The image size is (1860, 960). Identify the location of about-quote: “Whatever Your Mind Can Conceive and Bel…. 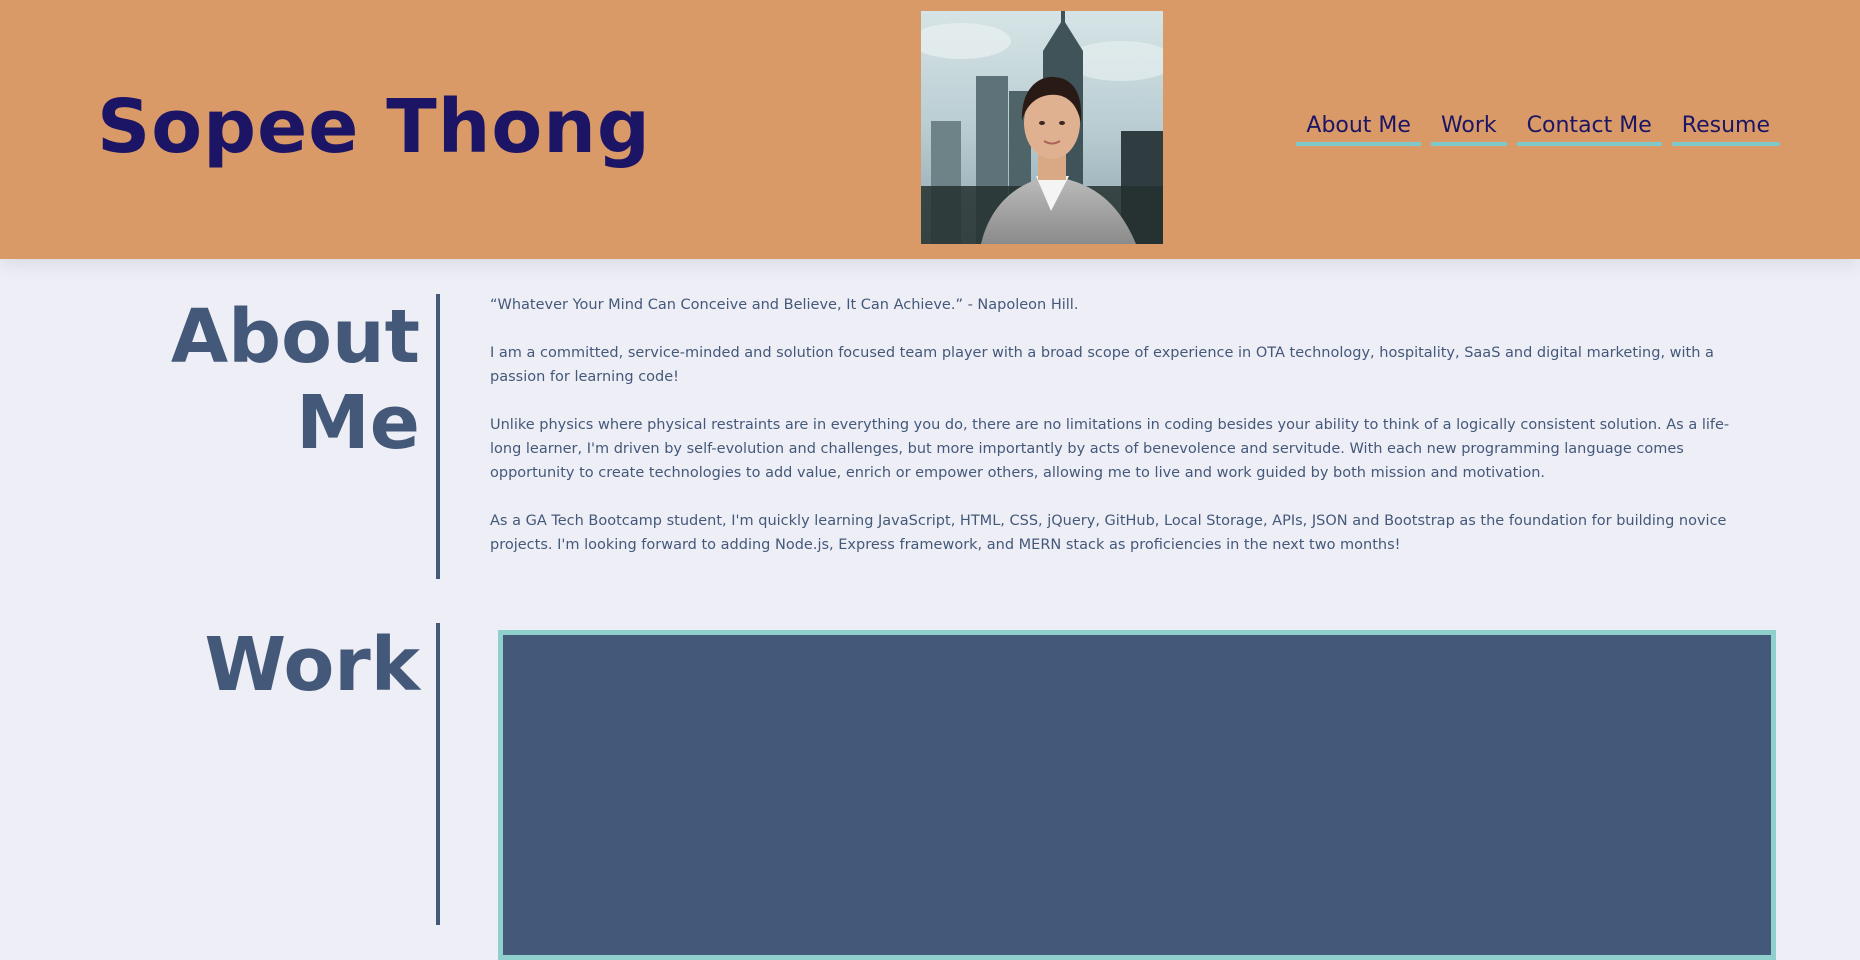
(784, 305).